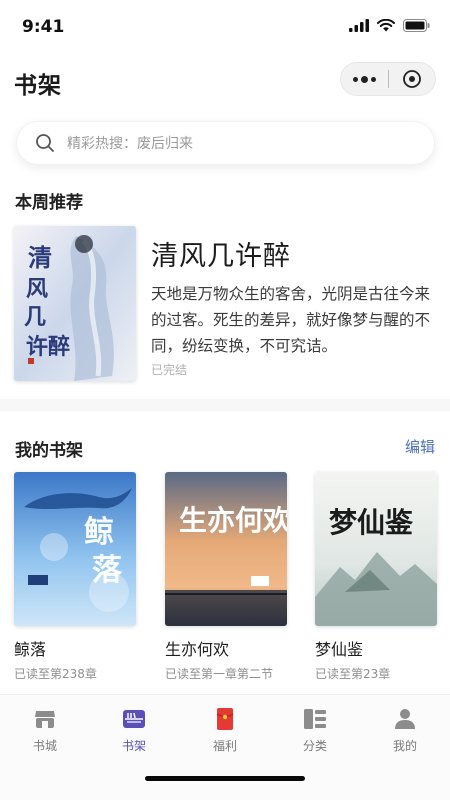 The image size is (450, 800). What do you see at coordinates (225, 719) in the screenshot?
I see `red-envelope-icon` at bounding box center [225, 719].